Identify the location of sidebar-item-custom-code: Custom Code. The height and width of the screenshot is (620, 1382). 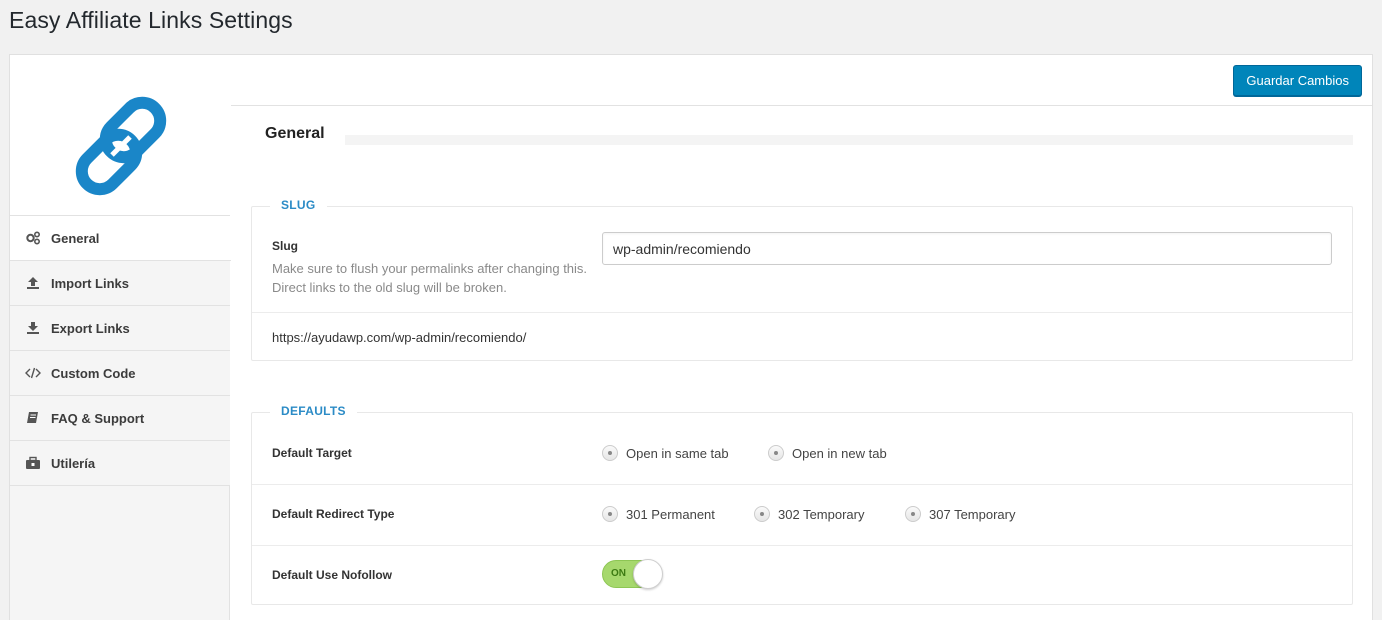
(120, 373).